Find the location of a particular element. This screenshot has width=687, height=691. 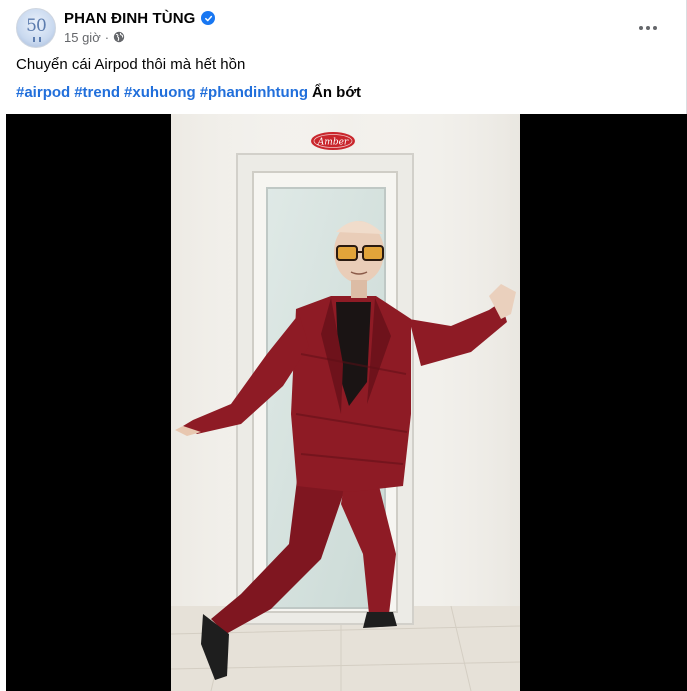

more-options-icon is located at coordinates (648, 28).